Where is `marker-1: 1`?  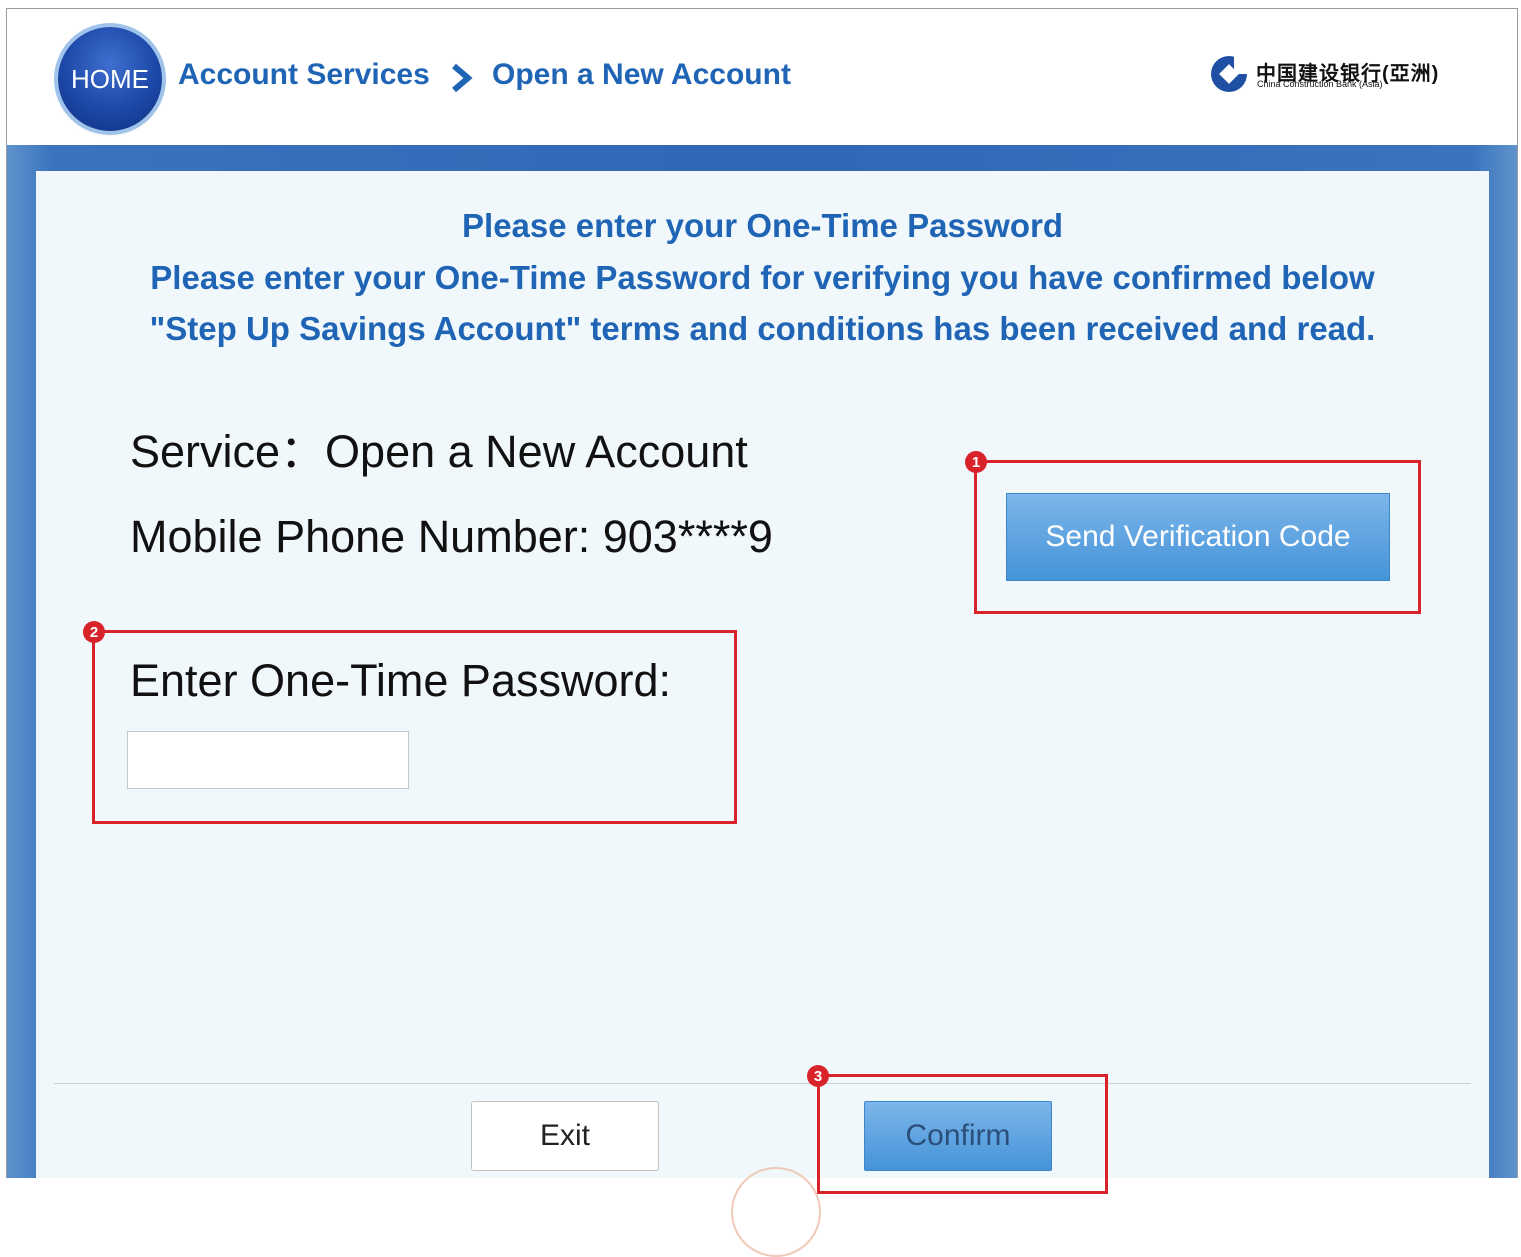 marker-1: 1 is located at coordinates (976, 462).